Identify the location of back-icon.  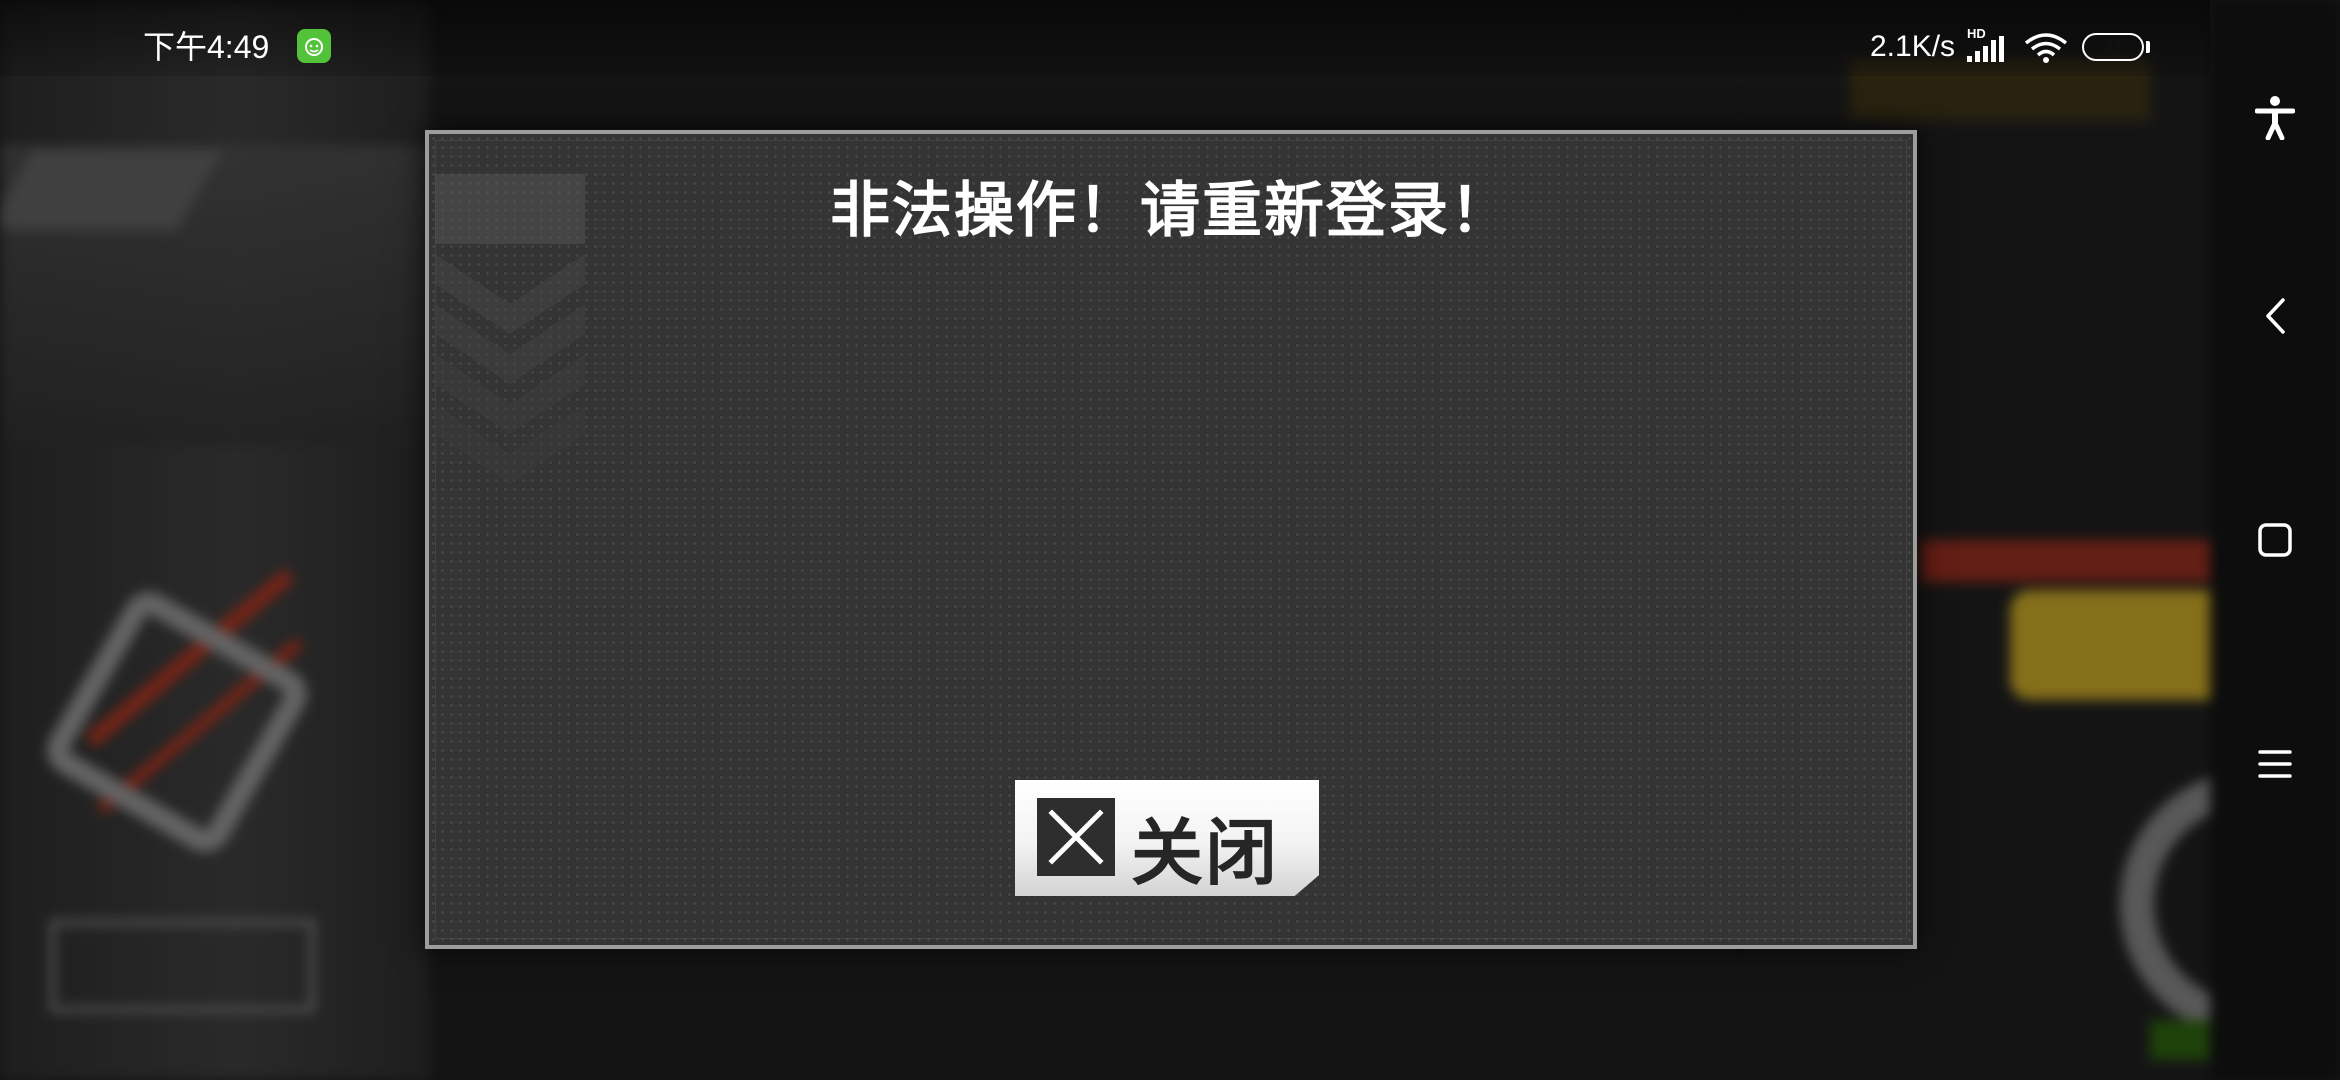
(2275, 316).